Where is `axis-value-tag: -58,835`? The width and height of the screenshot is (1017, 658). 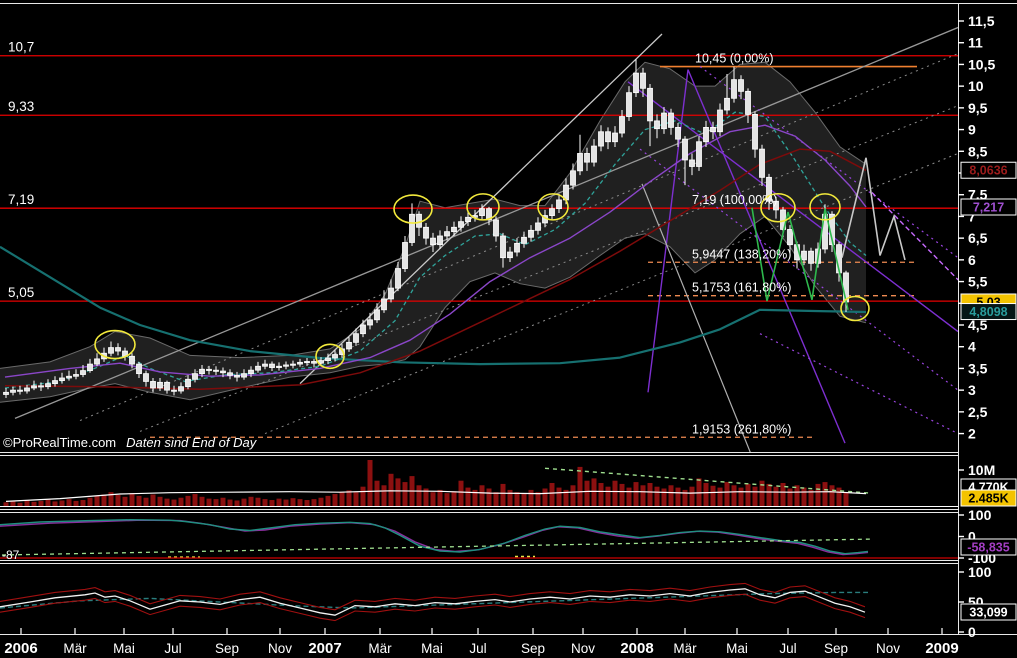
axis-value-tag: -58,835 is located at coordinates (988, 547).